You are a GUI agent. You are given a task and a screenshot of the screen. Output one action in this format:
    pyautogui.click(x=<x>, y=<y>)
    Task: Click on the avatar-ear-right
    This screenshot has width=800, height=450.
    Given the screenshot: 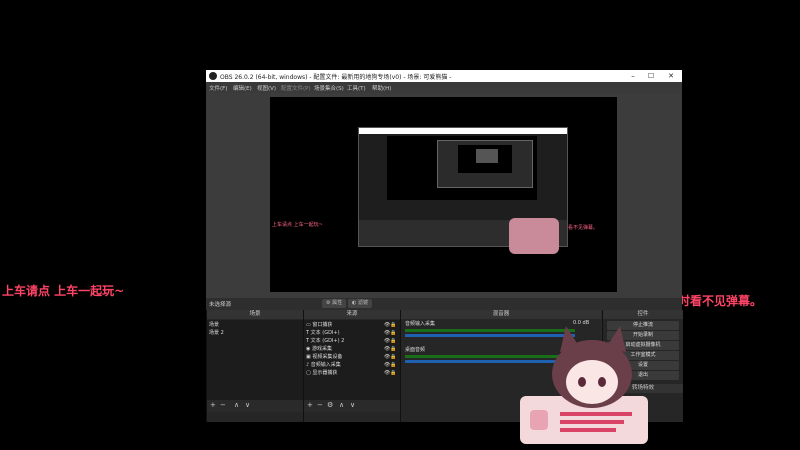 What is the action you would take?
    pyautogui.click(x=616, y=339)
    